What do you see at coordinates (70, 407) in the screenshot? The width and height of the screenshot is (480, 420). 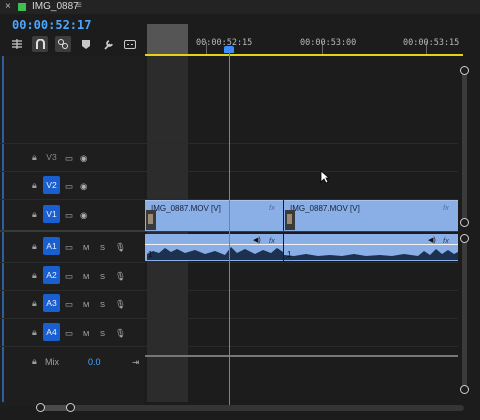 I see `zoom-handle-right` at bounding box center [70, 407].